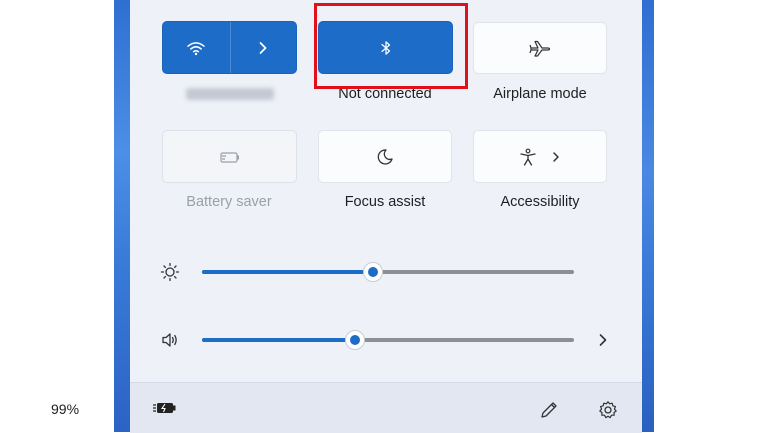 This screenshot has width=768, height=433. Describe the element at coordinates (391, 46) in the screenshot. I see `annotation-highlight-box` at that location.